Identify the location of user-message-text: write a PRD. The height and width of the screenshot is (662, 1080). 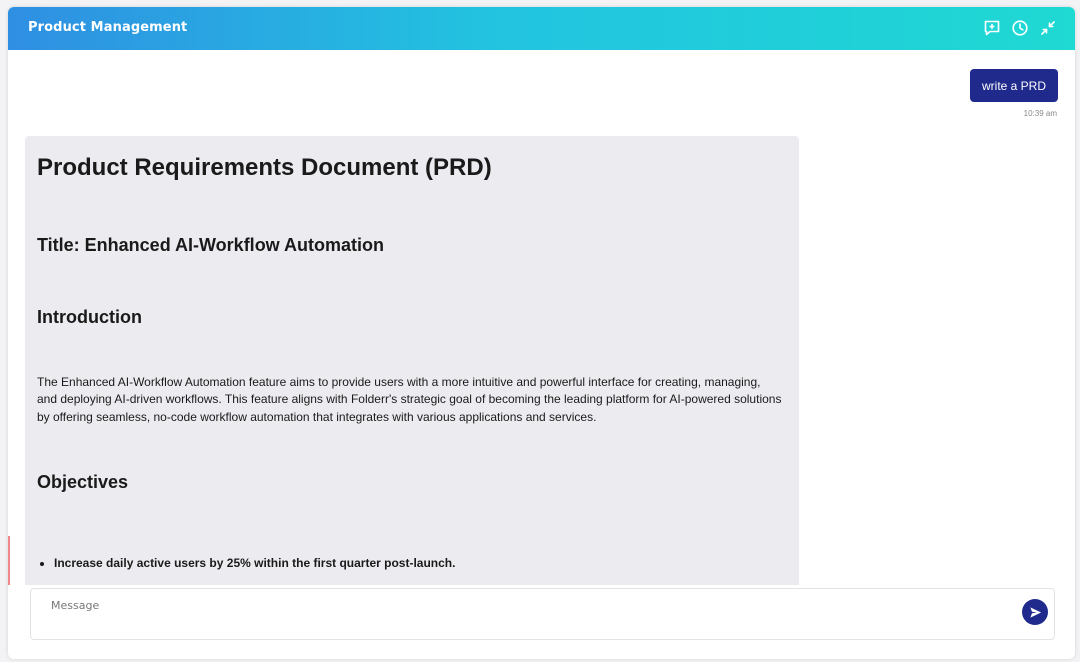
(1013, 85).